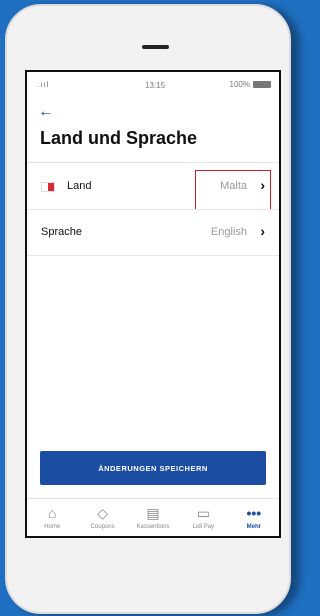  I want to click on tab-coupons: ◇ Coupons, so click(102, 517).